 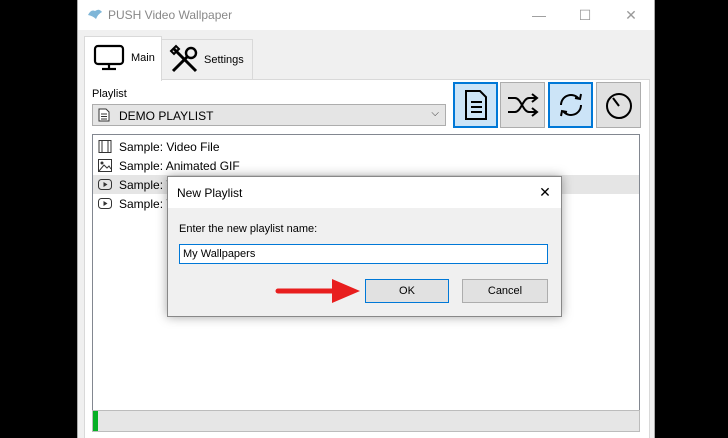 I want to click on image-icon, so click(x=105, y=165).